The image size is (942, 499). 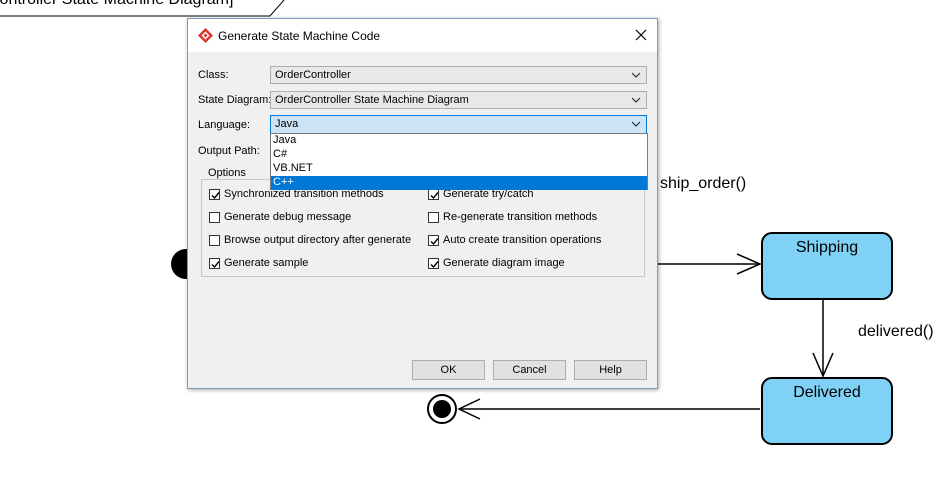 What do you see at coordinates (827, 392) in the screenshot?
I see `state-delivered-label: Delivered` at bounding box center [827, 392].